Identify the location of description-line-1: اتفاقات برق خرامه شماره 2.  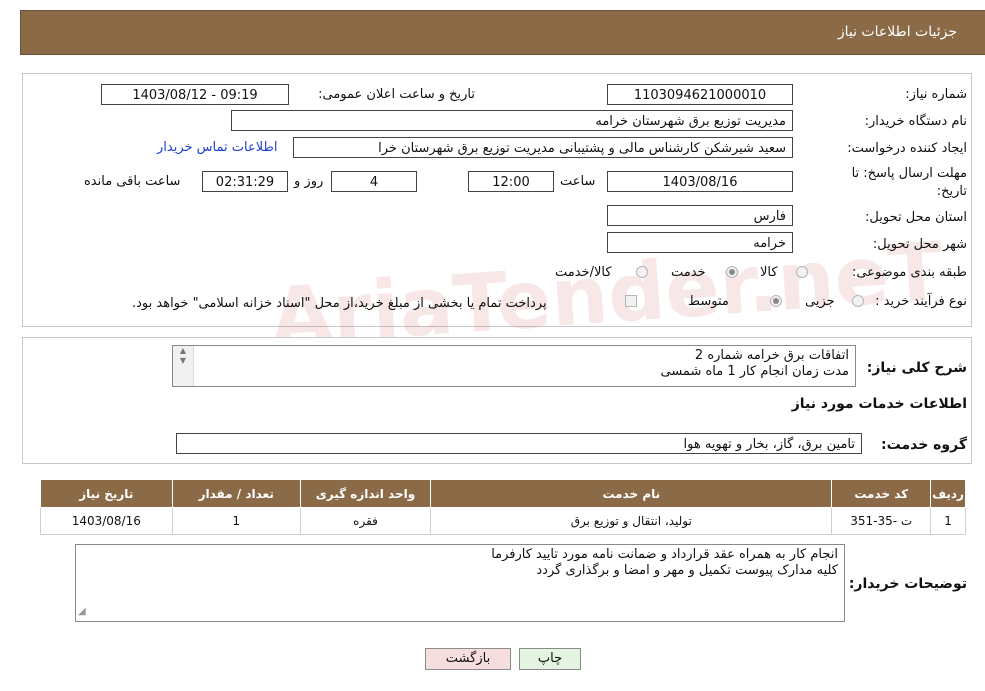
(771, 355).